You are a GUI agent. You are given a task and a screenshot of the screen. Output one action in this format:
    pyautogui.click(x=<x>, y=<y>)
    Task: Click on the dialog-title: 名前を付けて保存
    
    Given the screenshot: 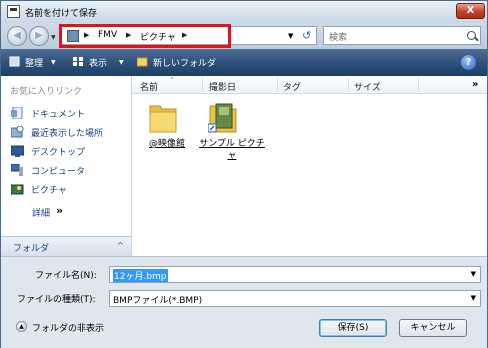 What is the action you would take?
    pyautogui.click(x=61, y=14)
    